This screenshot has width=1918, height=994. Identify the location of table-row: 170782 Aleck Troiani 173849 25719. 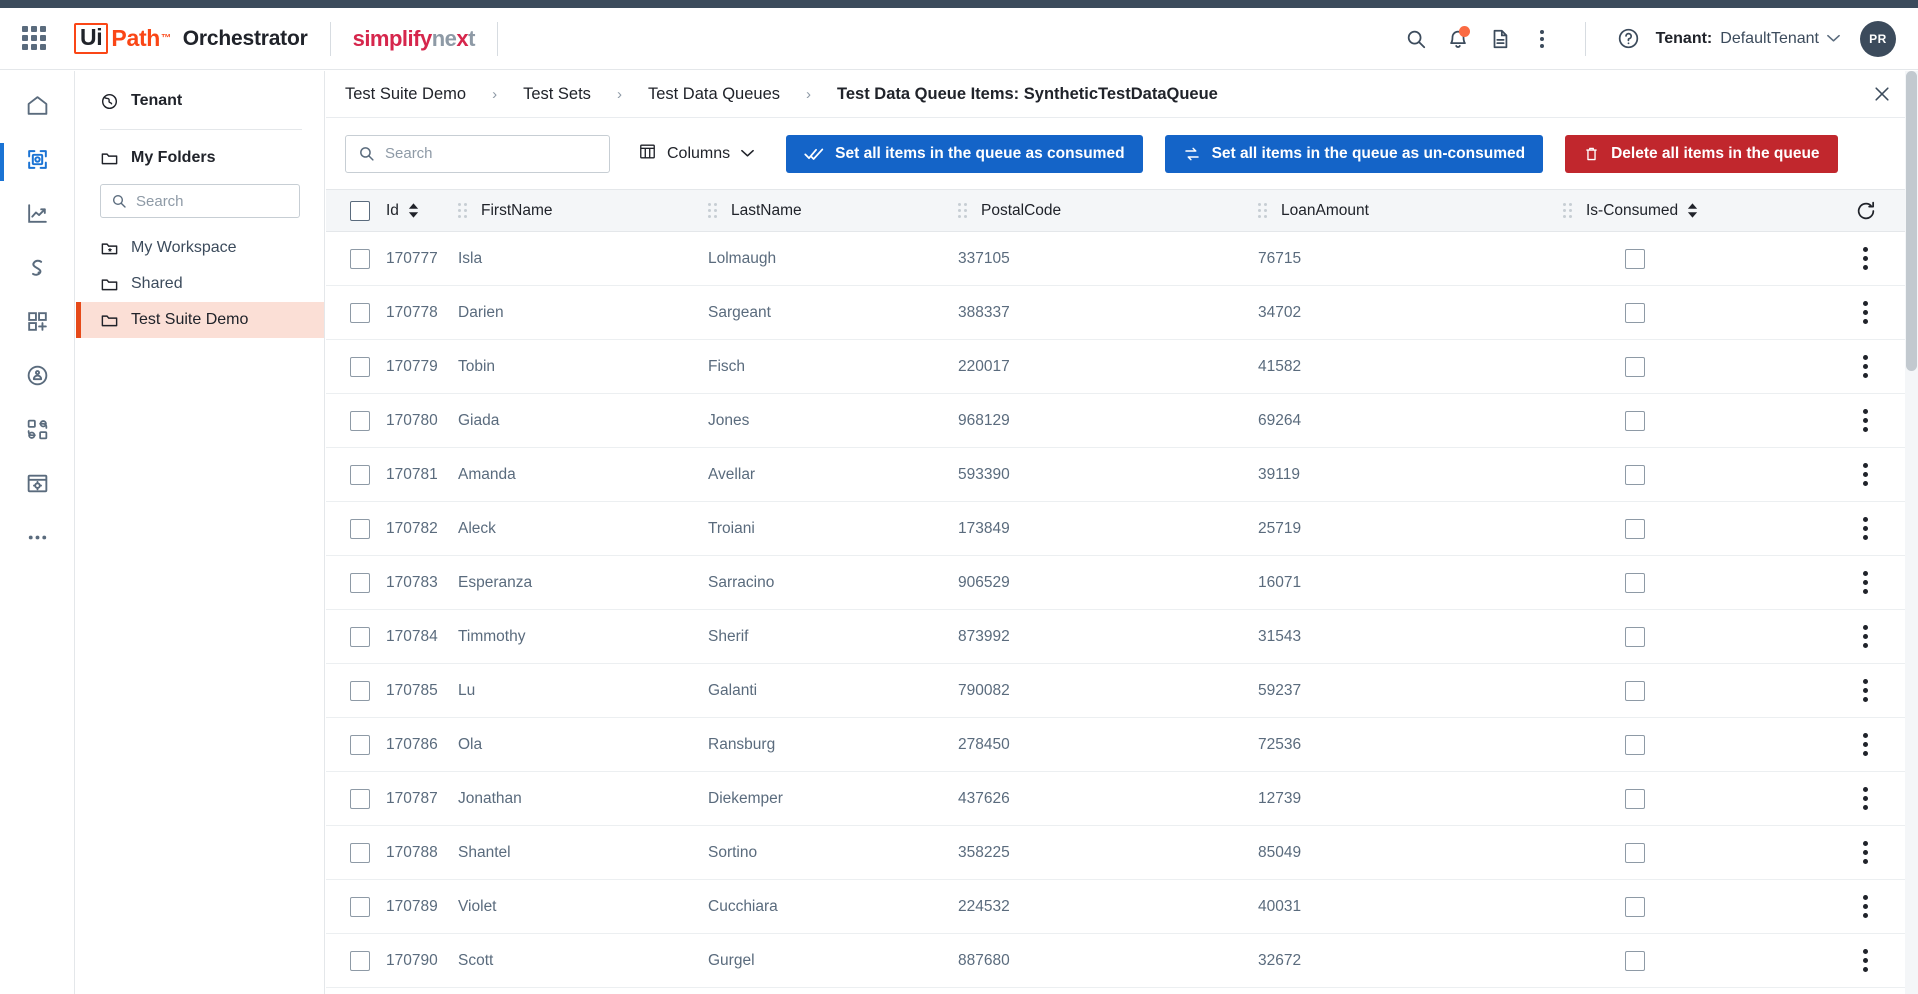
(1122, 529).